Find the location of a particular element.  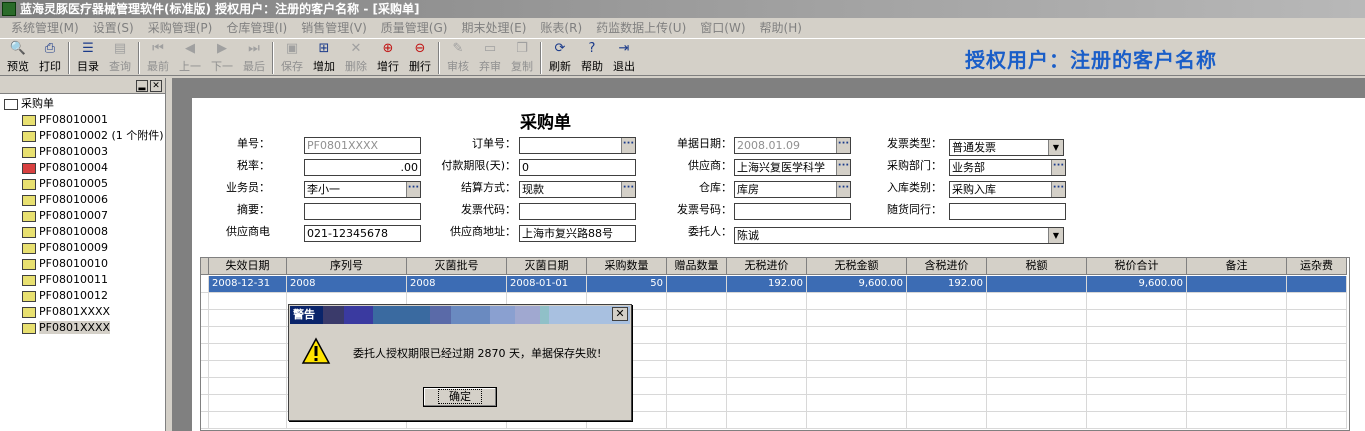

warehouse-field: 库房 ··· is located at coordinates (792, 189).